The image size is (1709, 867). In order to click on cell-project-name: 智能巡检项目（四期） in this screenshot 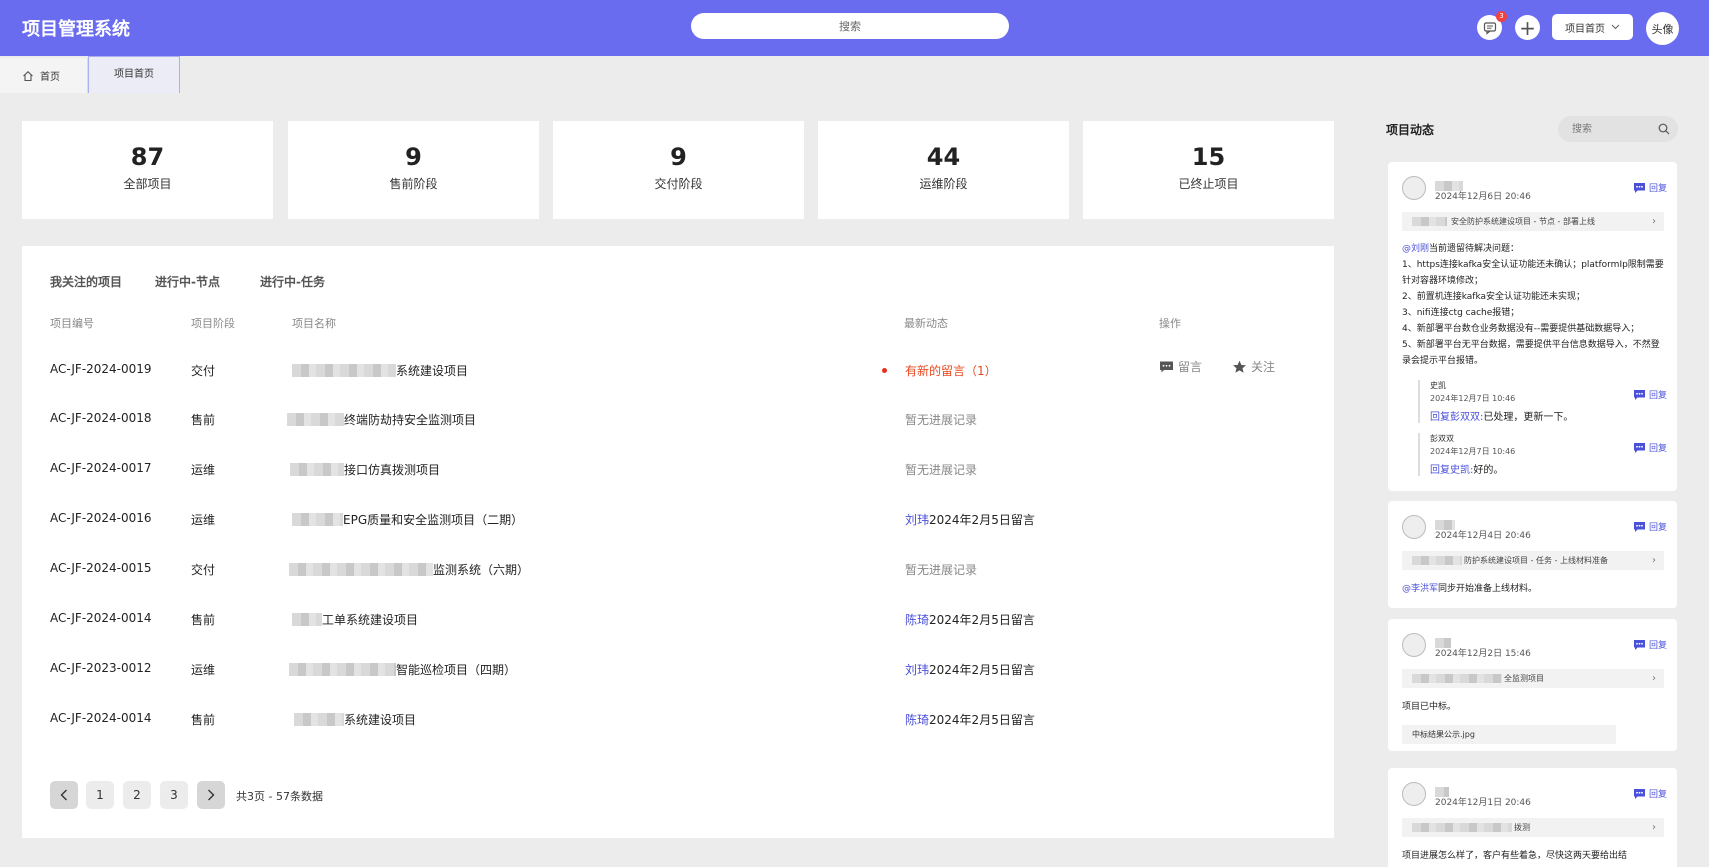, I will do `click(402, 669)`.